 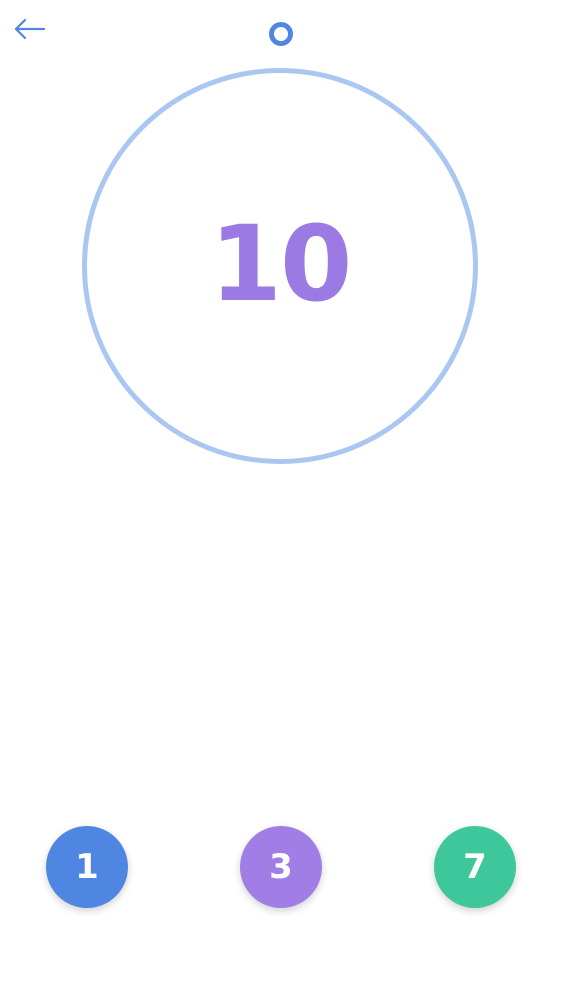 I want to click on option-button-3: 3, so click(x=281, y=867).